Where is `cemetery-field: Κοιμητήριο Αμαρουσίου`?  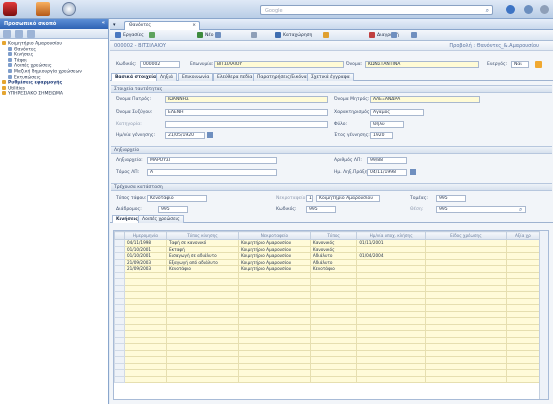 cemetery-field: Κοιμητήριο Αμαρουσίου is located at coordinates (348, 198).